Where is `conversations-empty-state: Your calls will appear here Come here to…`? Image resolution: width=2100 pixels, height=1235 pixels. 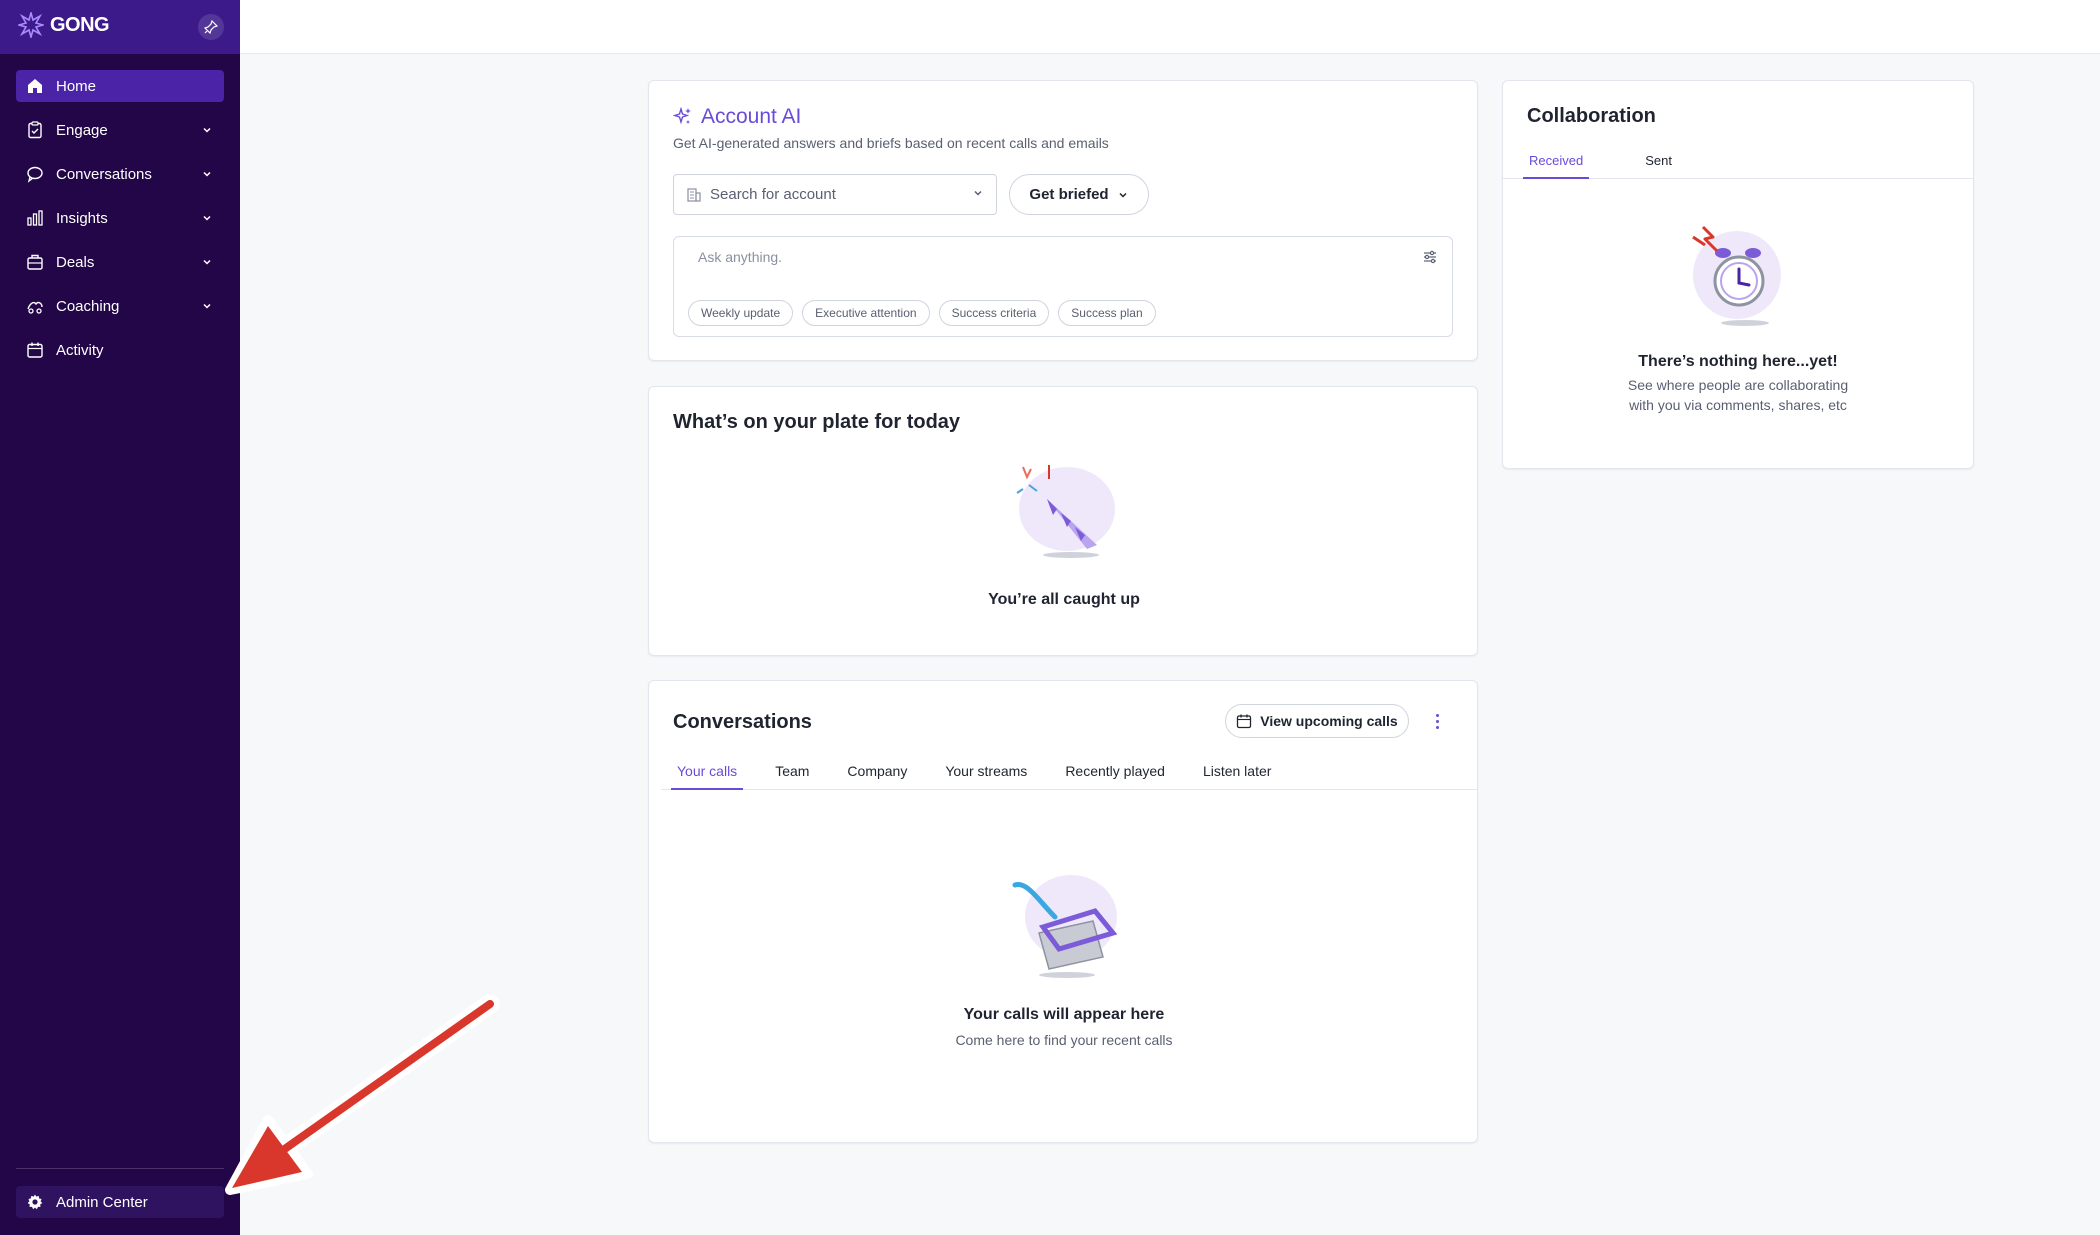
conversations-empty-state: Your calls will appear here Come here to… is located at coordinates (1064, 1028).